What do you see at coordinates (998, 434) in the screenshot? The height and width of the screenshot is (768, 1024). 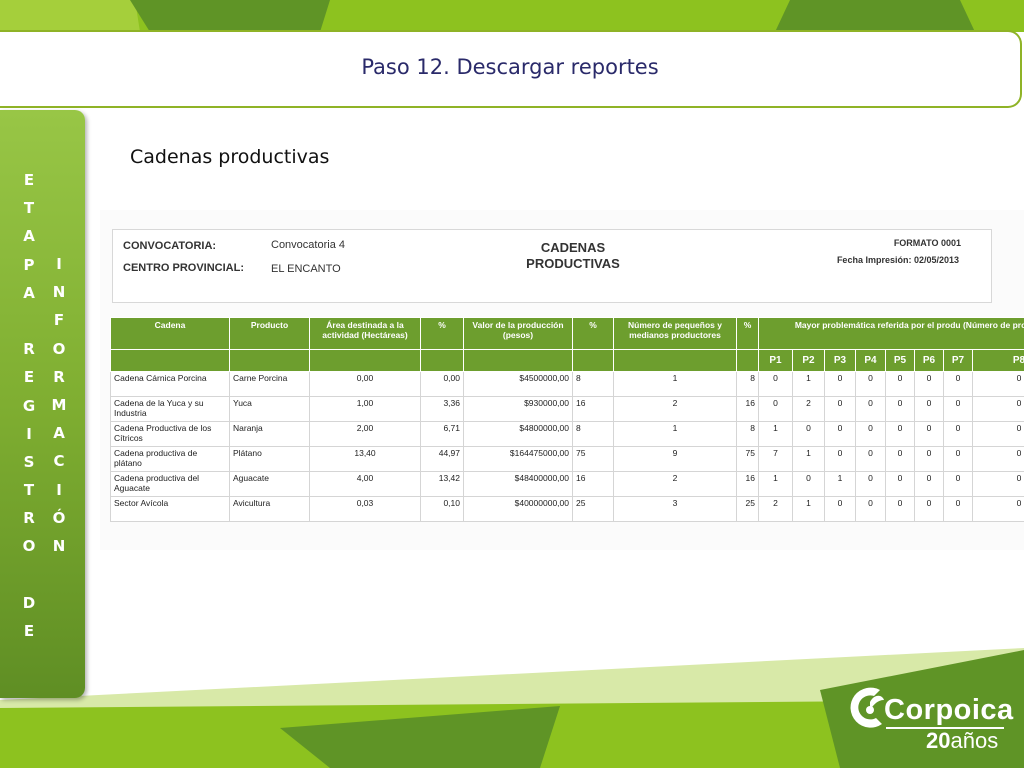 I see `cell-p8: 0` at bounding box center [998, 434].